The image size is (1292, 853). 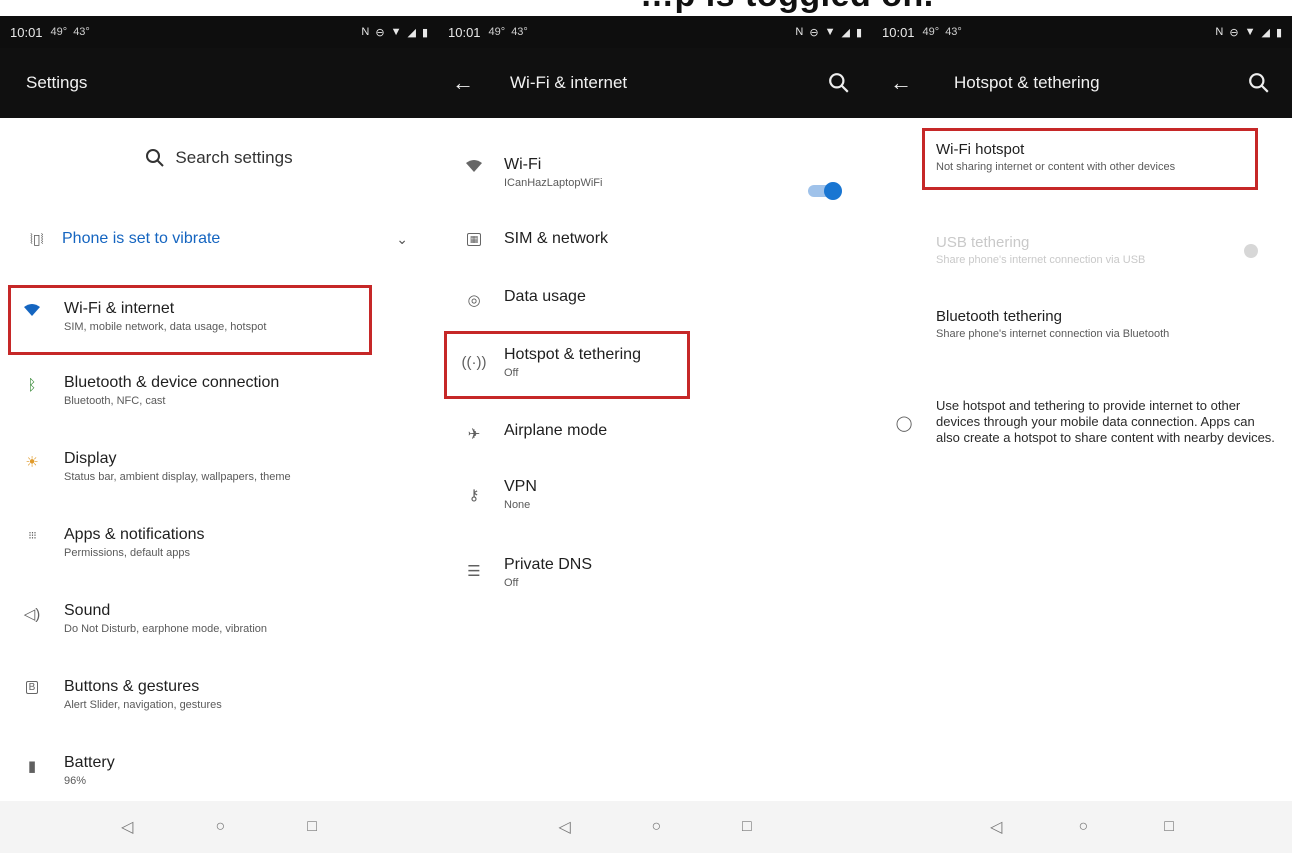 I want to click on buttons-icon: B, so click(x=32, y=686).